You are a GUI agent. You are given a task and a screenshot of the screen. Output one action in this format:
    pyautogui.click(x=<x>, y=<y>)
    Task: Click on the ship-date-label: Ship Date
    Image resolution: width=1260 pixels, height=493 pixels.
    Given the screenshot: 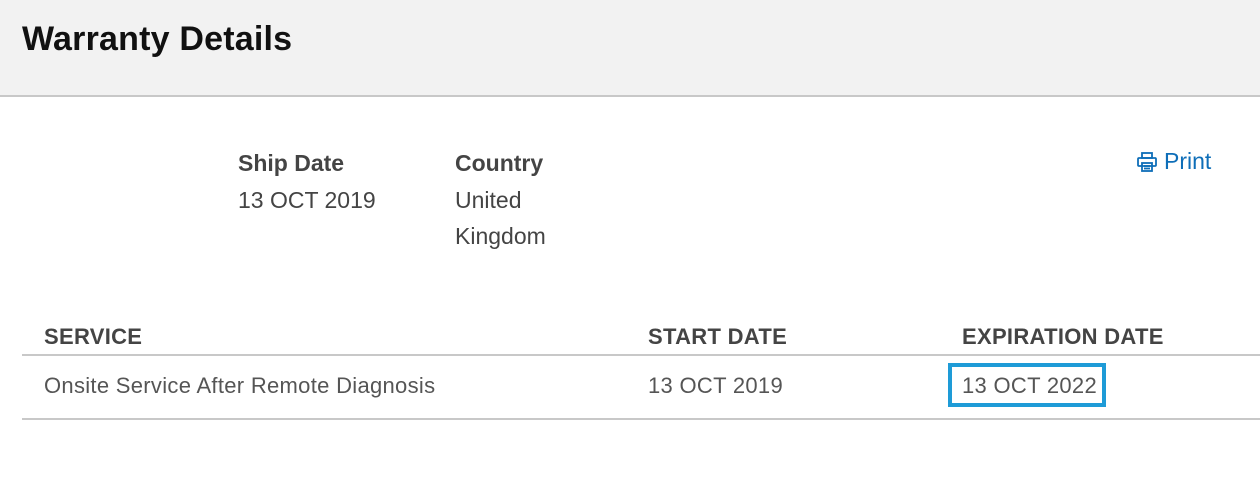 What is the action you would take?
    pyautogui.click(x=291, y=163)
    